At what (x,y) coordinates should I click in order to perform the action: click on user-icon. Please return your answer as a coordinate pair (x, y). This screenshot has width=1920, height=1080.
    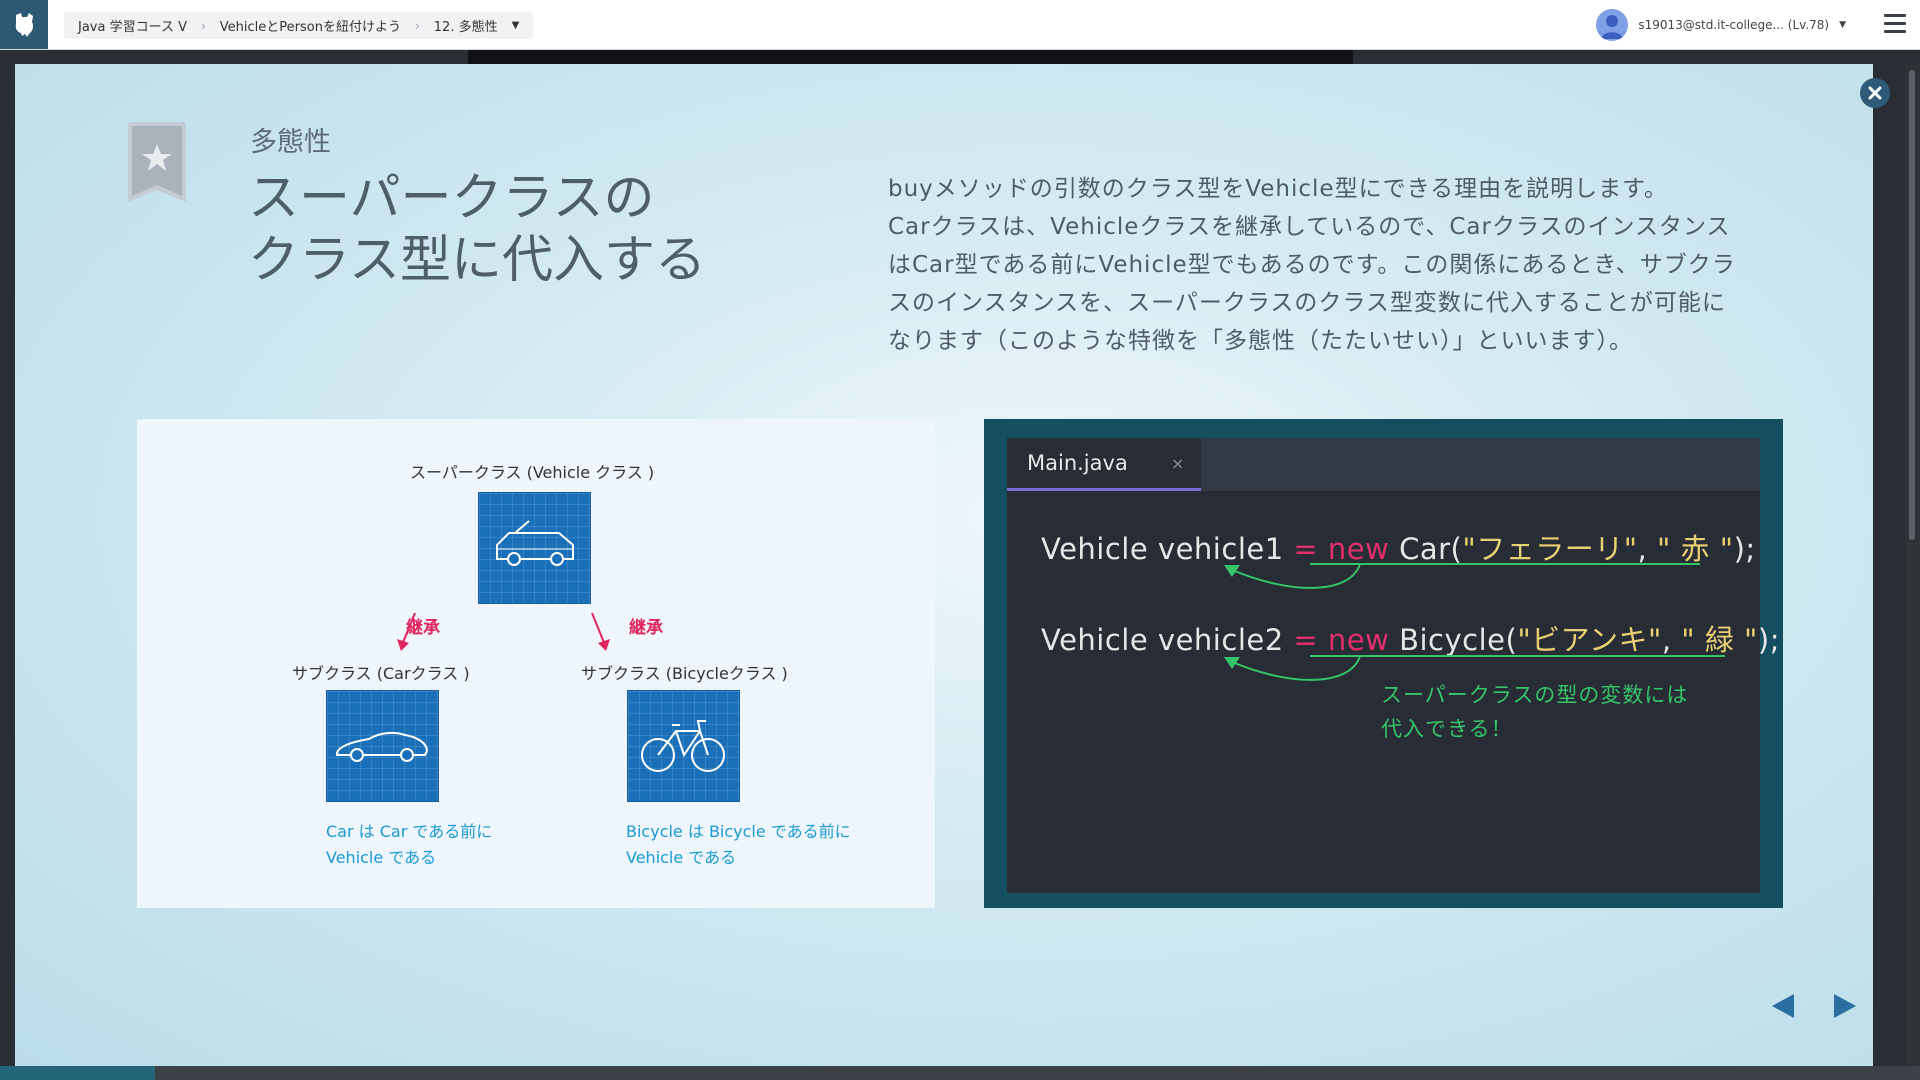
    Looking at the image, I should click on (1612, 27).